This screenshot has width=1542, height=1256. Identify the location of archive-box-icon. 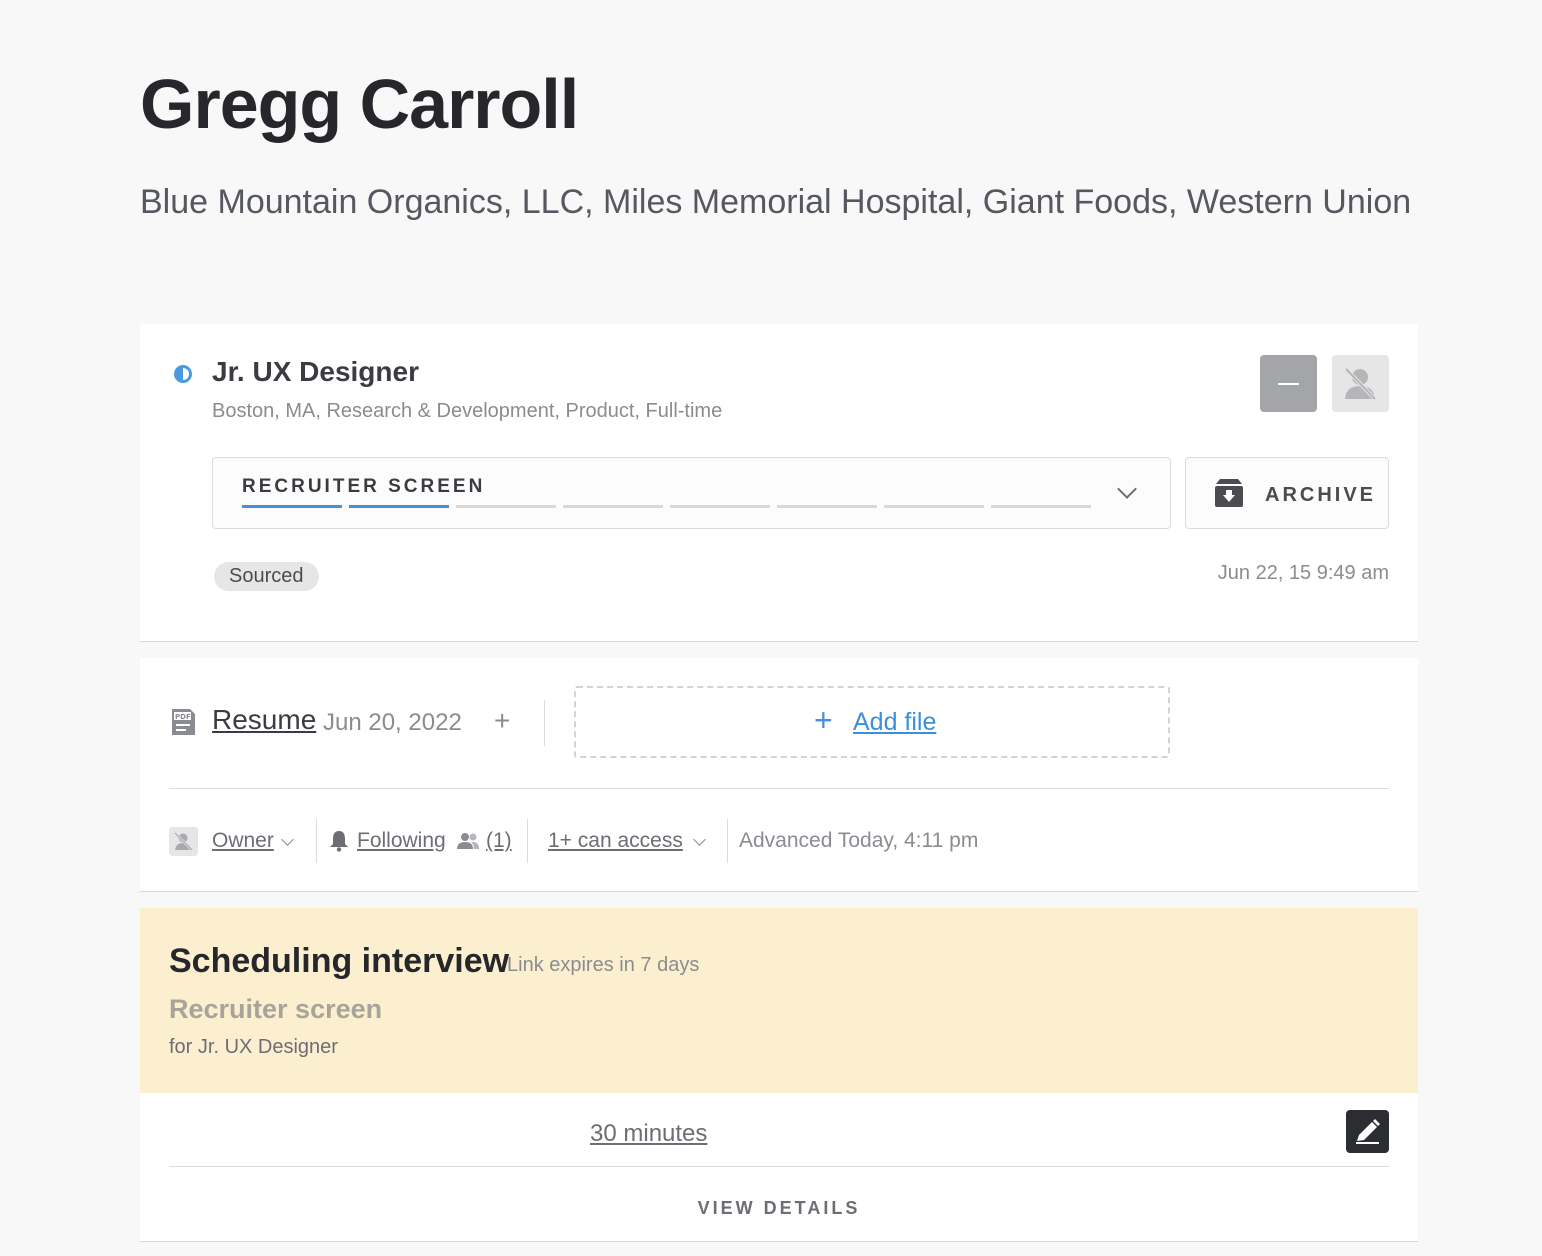
(1229, 493).